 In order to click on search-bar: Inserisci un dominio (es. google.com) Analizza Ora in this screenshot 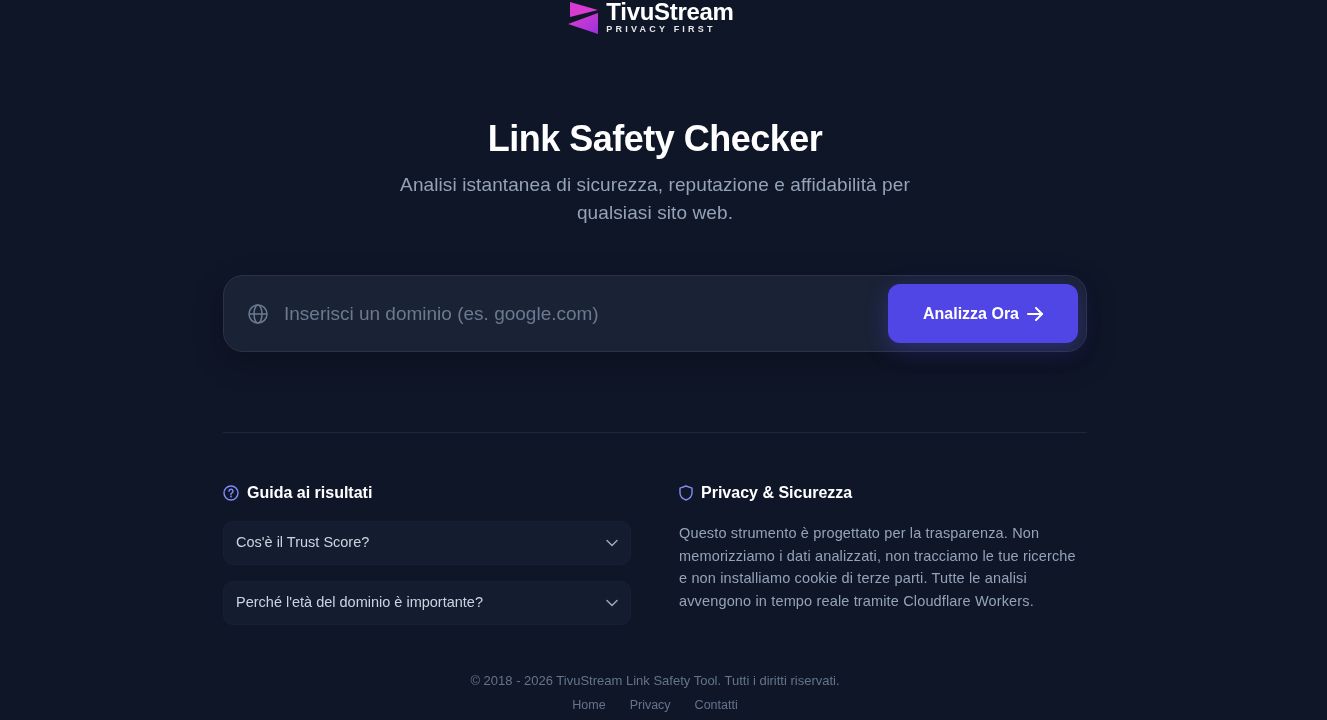, I will do `click(655, 313)`.